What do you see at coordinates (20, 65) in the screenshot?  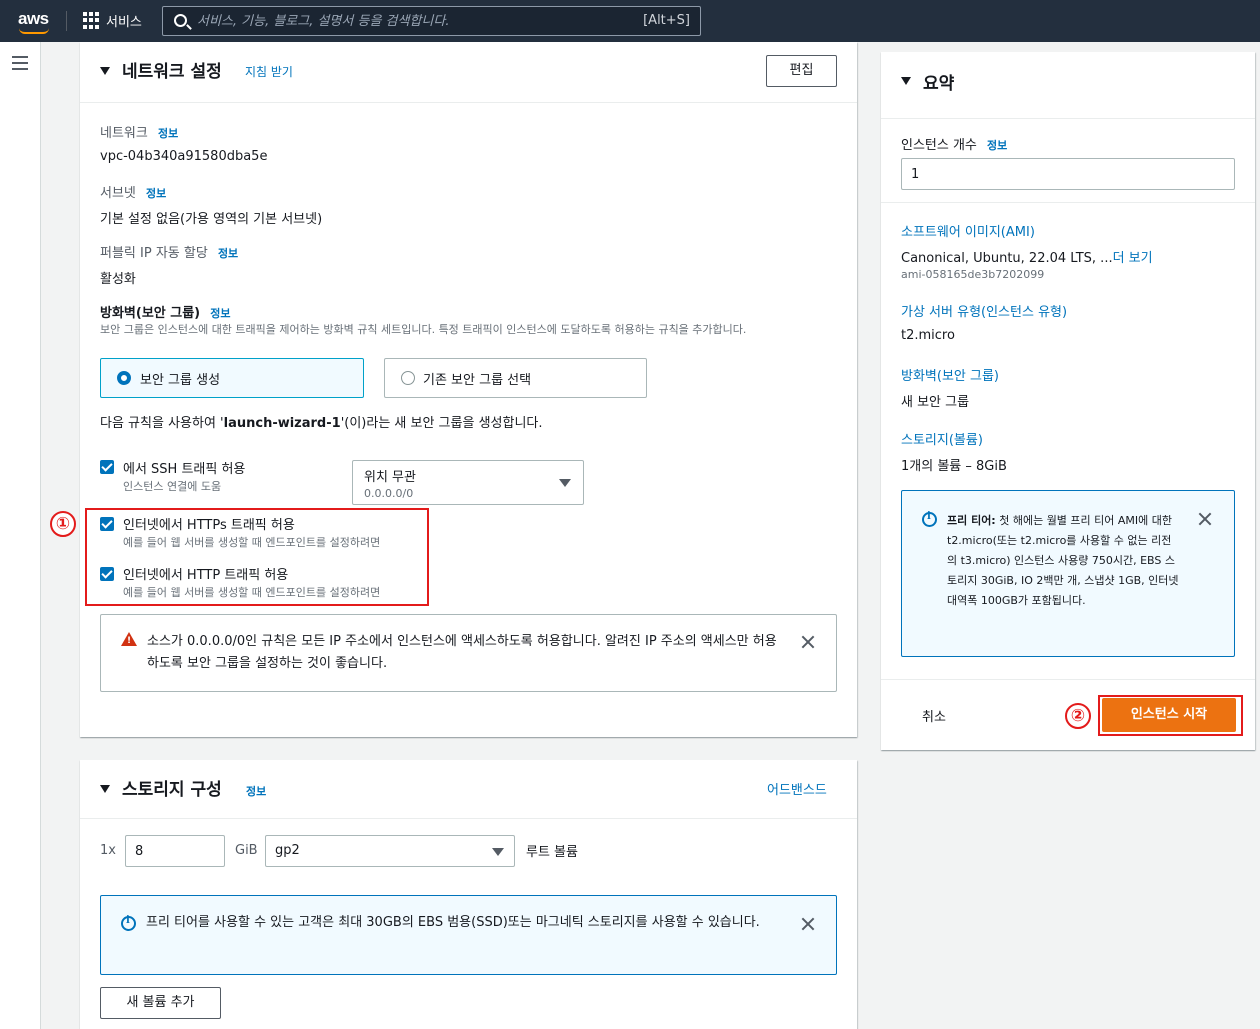 I see `hamburger-menu-icon` at bounding box center [20, 65].